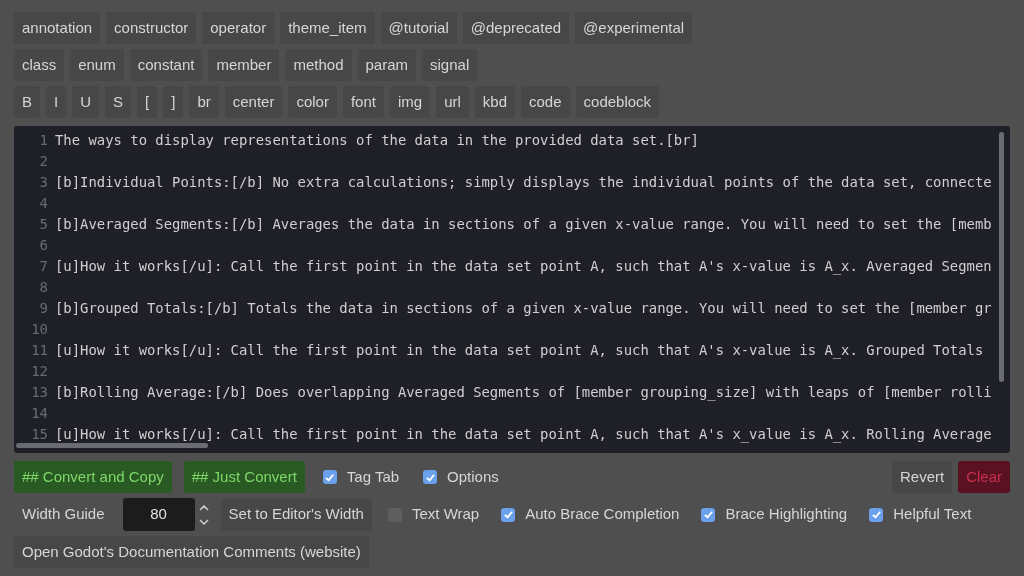  I want to click on code-line: [u]How it works[/u]: Call the first point in the data set point A, such that A's x-value is A_x. Averaged Segmen, so click(523, 267).